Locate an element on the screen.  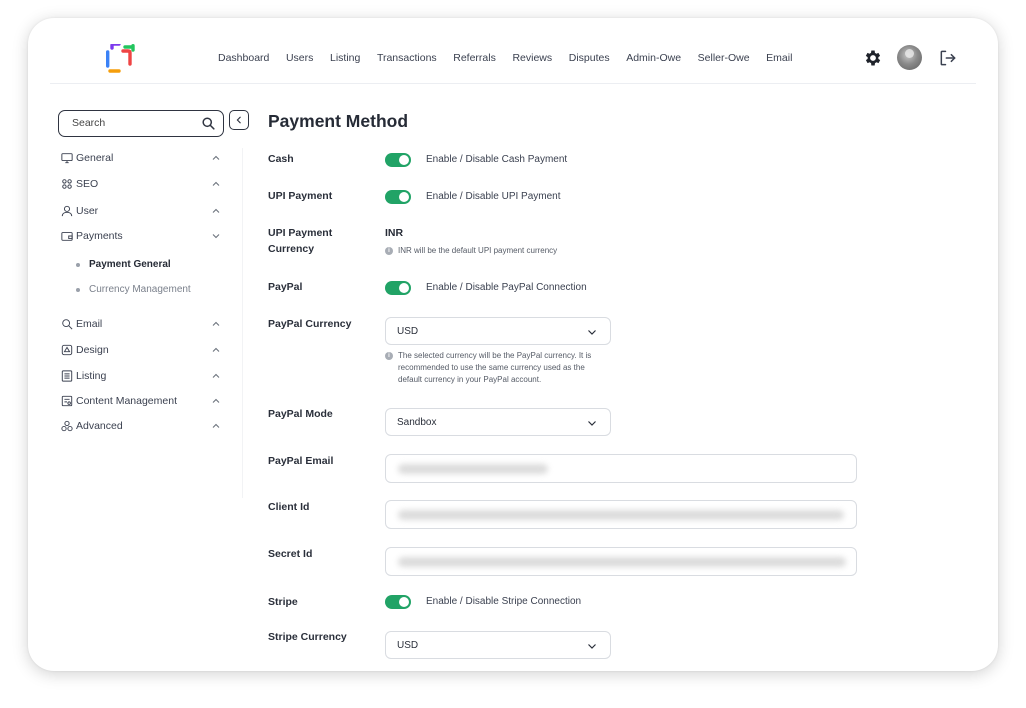
sidebar-subitem-currency-management: Currency Management is located at coordinates (133, 289).